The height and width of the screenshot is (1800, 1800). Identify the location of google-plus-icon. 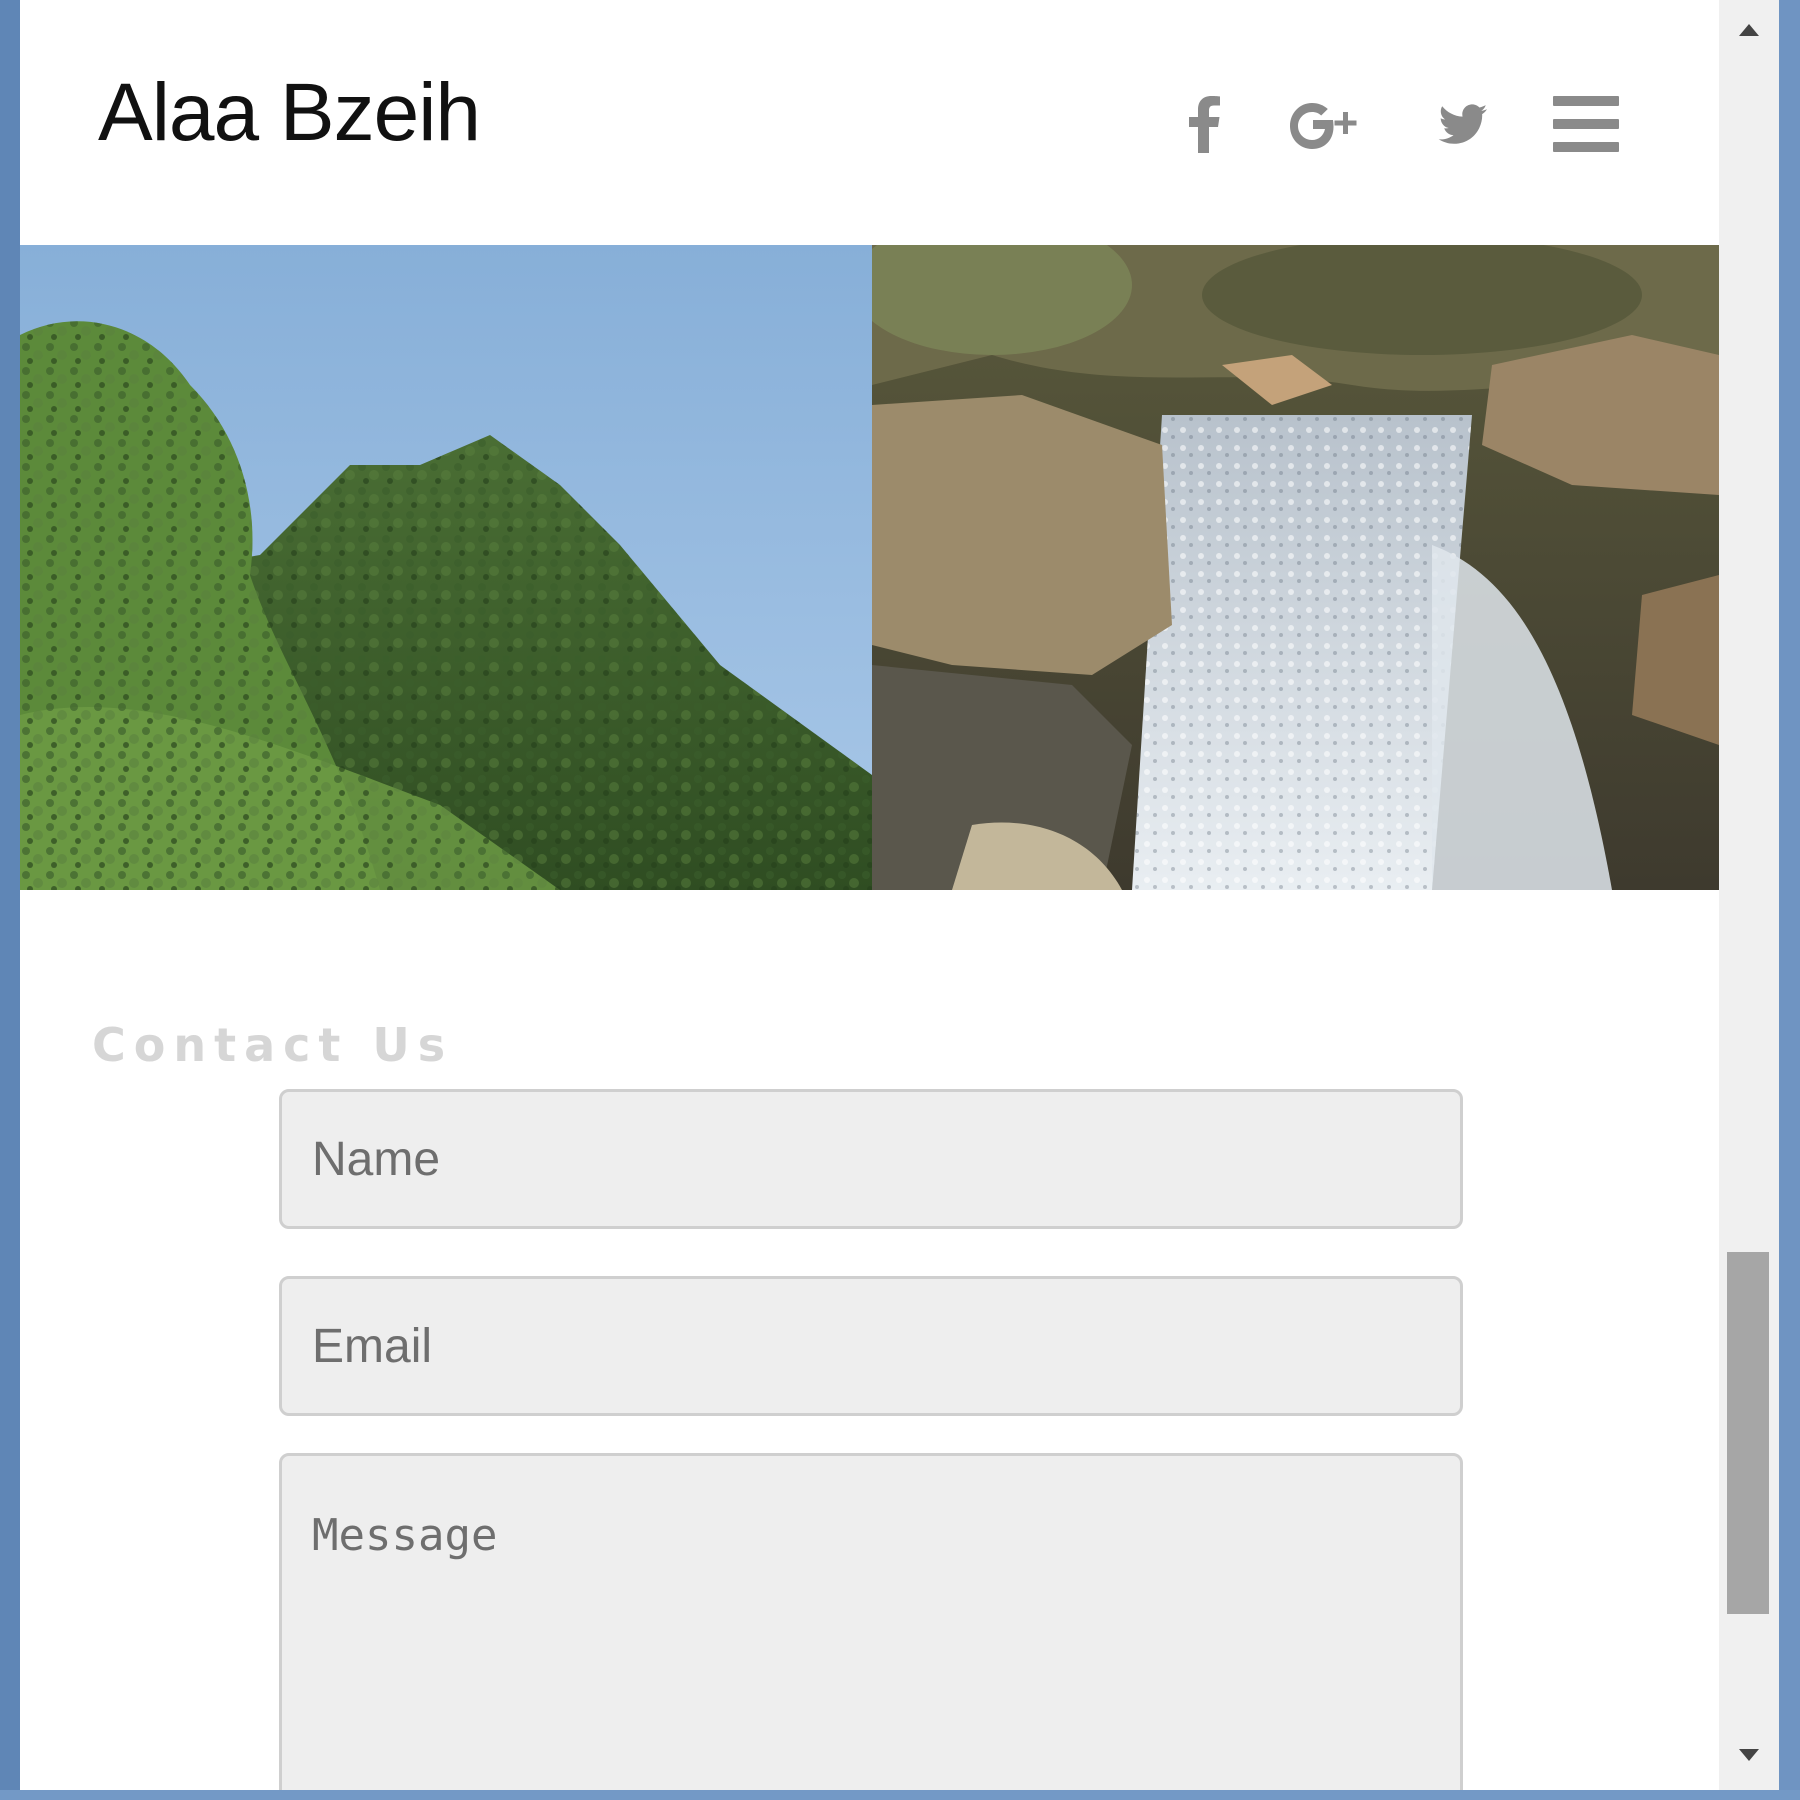
(1324, 128).